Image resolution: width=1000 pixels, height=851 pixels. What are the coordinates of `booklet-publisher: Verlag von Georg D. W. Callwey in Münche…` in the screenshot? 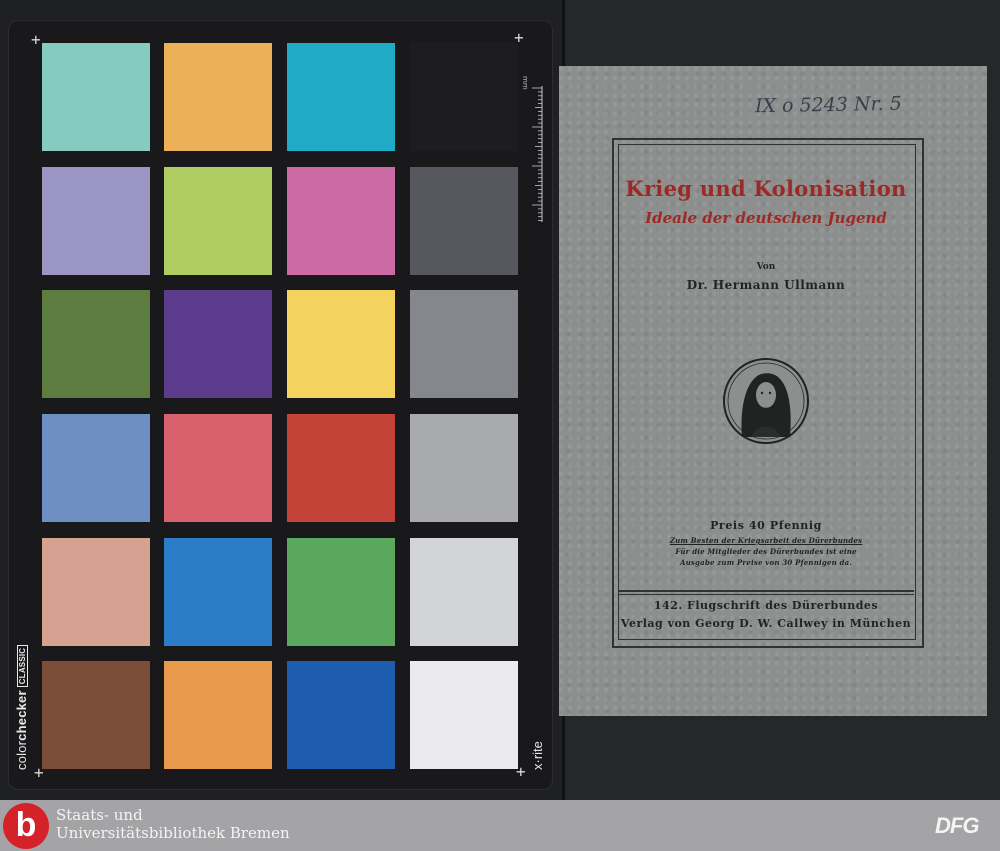 It's located at (766, 623).